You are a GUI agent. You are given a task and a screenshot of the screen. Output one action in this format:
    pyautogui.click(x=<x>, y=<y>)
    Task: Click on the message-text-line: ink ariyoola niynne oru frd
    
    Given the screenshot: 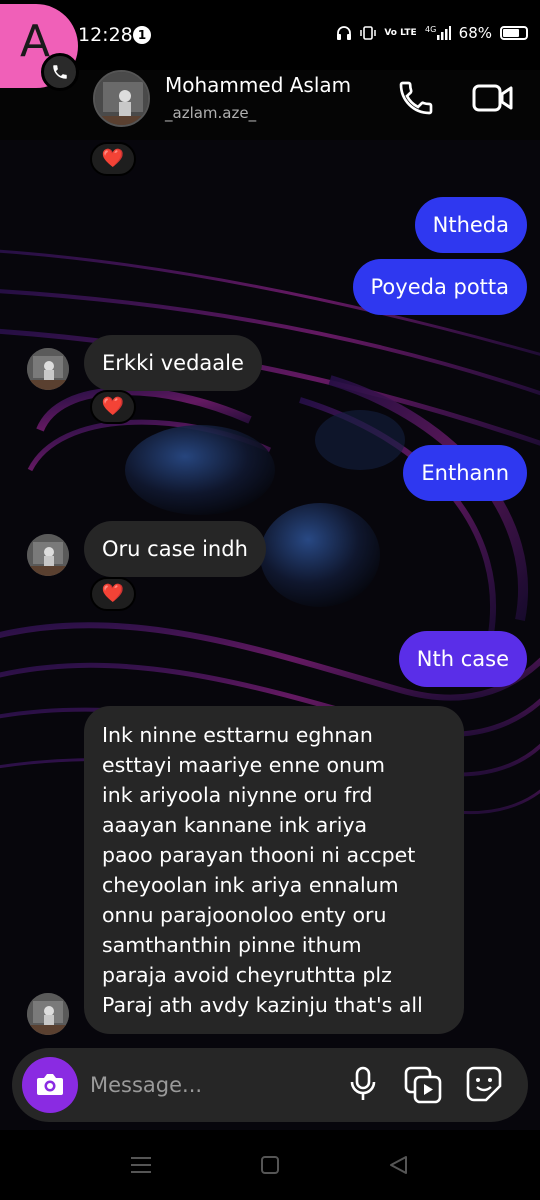 What is the action you would take?
    pyautogui.click(x=237, y=795)
    